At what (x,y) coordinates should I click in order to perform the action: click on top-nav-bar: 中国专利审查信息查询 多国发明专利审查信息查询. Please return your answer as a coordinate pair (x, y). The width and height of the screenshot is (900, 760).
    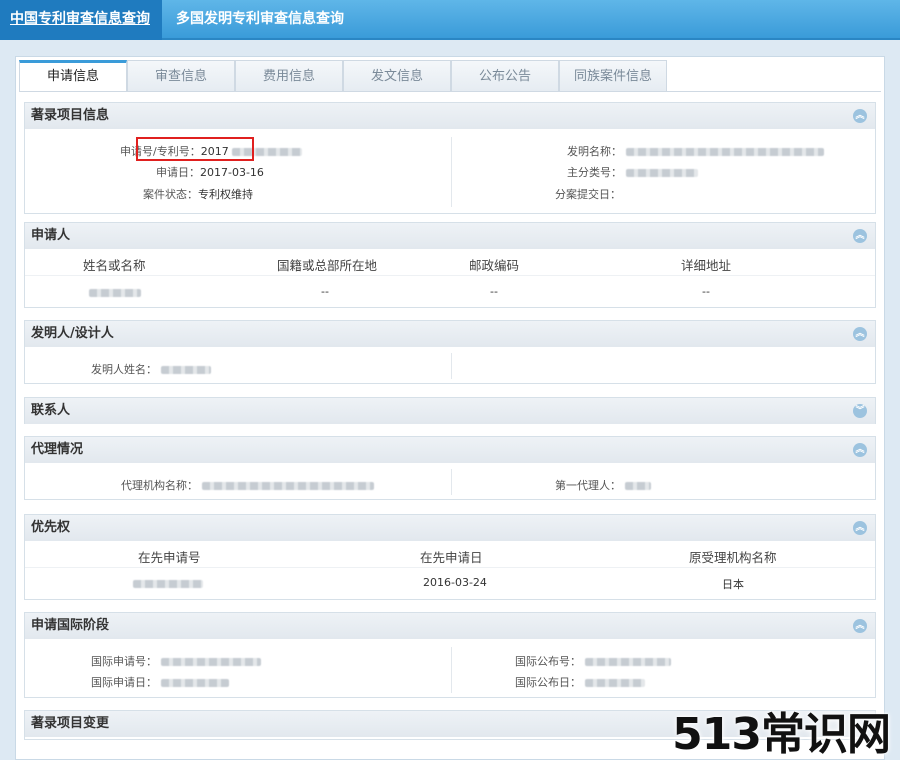
    Looking at the image, I should click on (450, 20).